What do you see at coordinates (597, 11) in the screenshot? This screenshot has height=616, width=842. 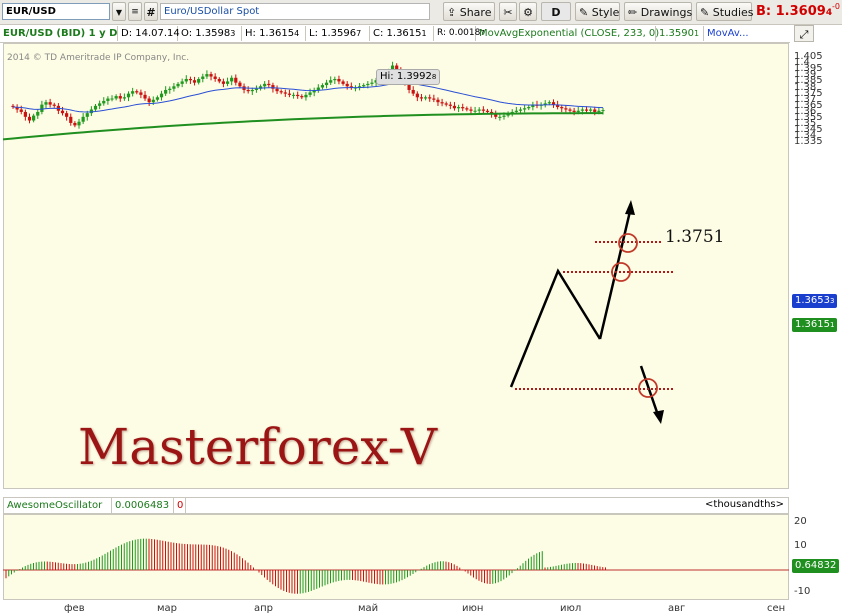 I see `style-button: ✎ Style` at bounding box center [597, 11].